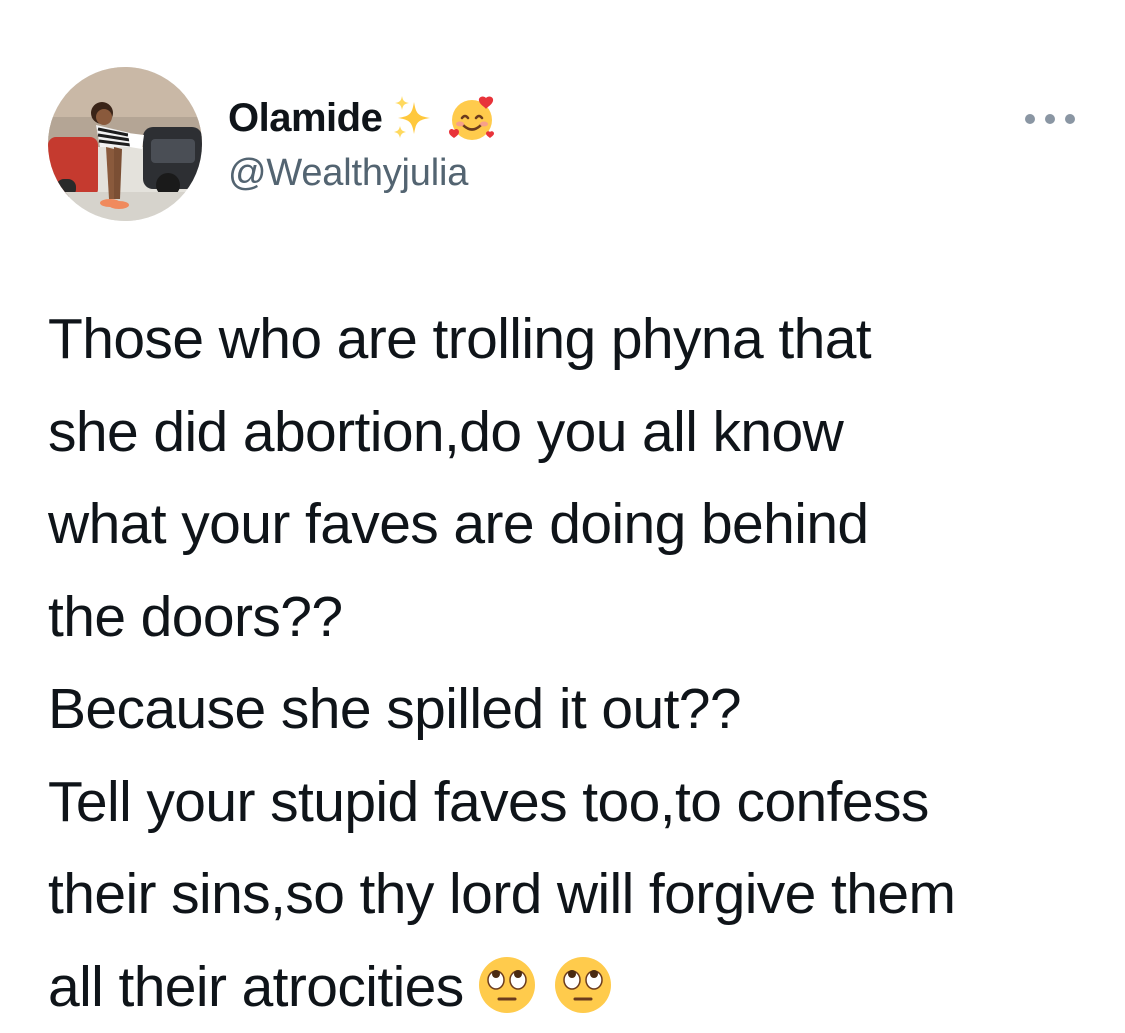 This screenshot has height=1033, width=1125. What do you see at coordinates (573, 894) in the screenshot?
I see `tweet-line: their sins,so thy lord will forgive them` at bounding box center [573, 894].